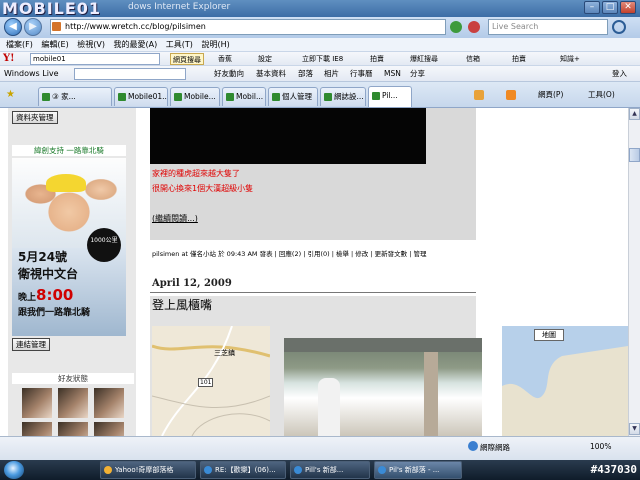 The image size is (640, 480). Describe the element at coordinates (634, 155) in the screenshot. I see `scroll-thumb` at that location.